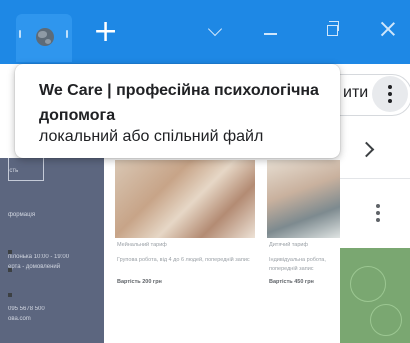  I want to click on left-text-5: 095 5678 500, so click(26, 309).